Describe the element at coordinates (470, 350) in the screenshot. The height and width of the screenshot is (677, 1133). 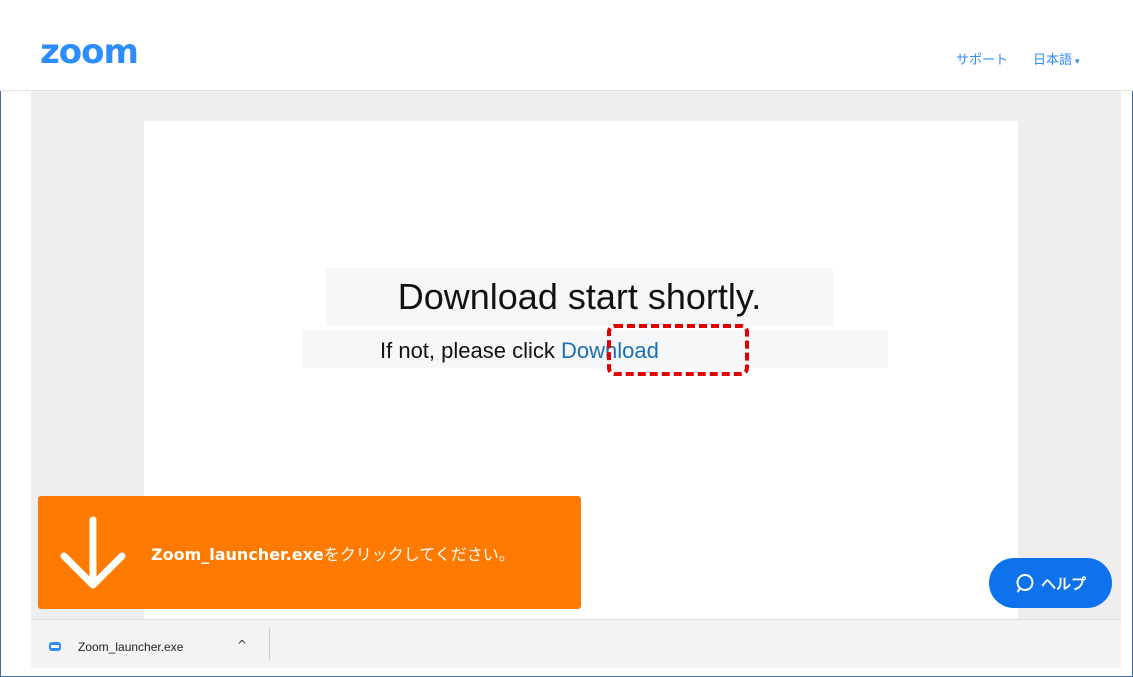
I see `subline-text: If not, please click` at that location.